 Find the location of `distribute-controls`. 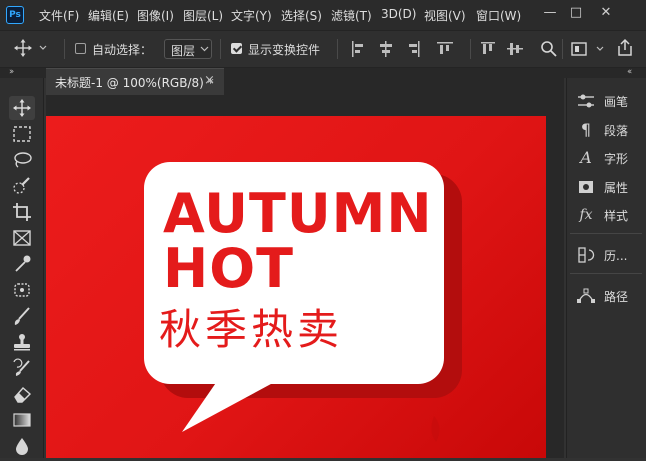

distribute-controls is located at coordinates (502, 48).